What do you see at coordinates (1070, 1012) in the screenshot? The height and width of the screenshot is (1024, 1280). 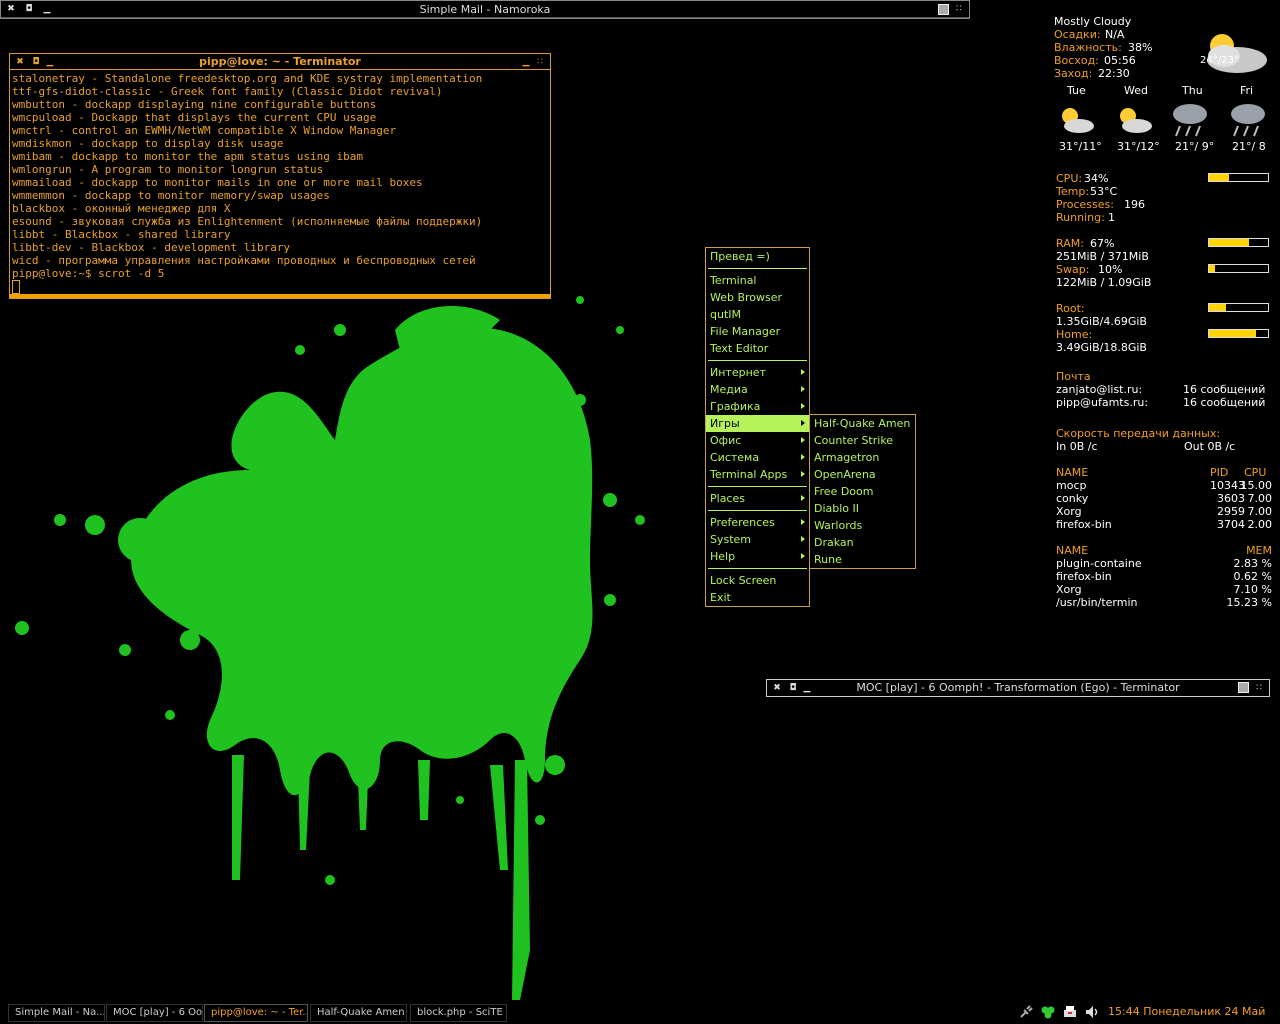 I see `printer-icon` at bounding box center [1070, 1012].